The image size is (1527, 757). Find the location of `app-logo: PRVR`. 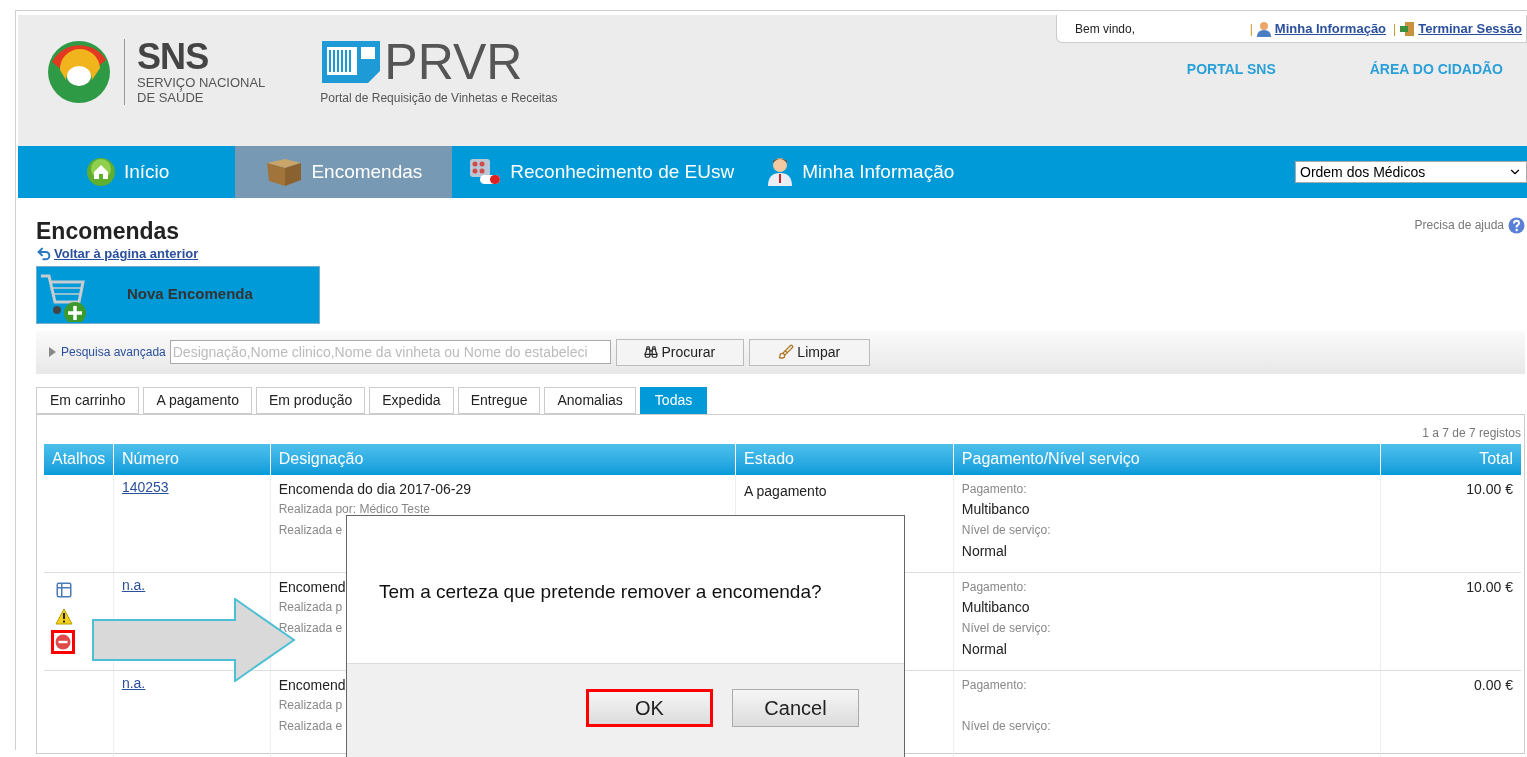

app-logo: PRVR is located at coordinates (453, 62).